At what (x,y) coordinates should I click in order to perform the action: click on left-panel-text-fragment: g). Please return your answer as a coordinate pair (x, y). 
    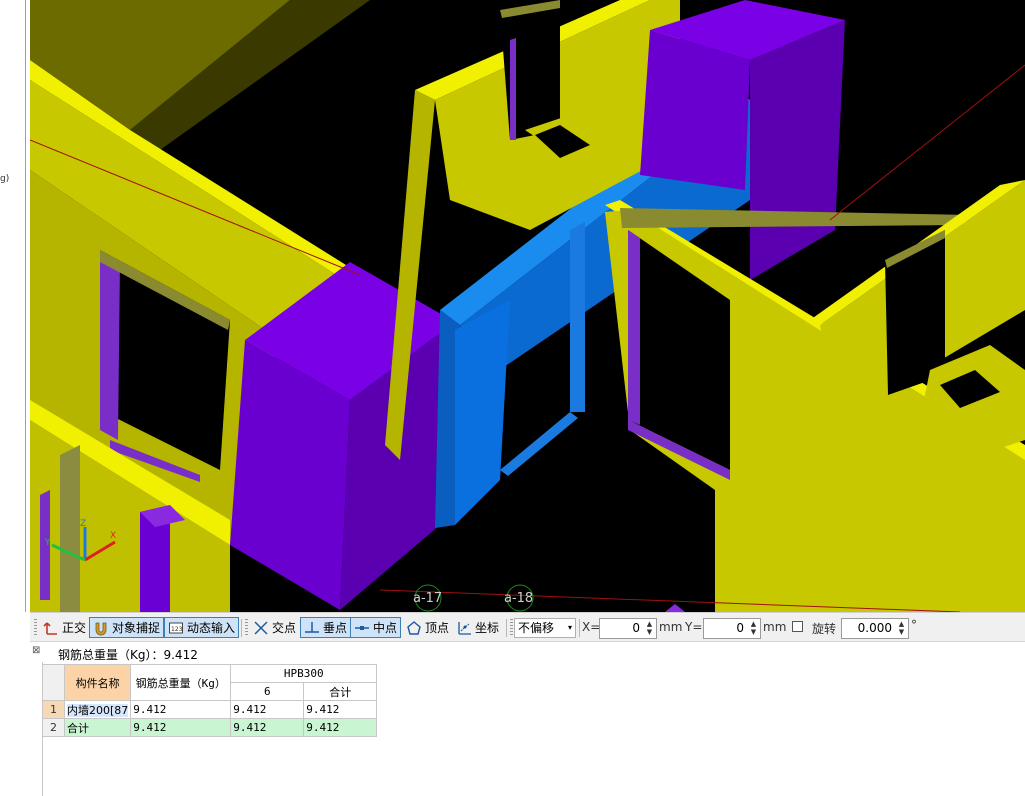
    Looking at the image, I should click on (5, 179).